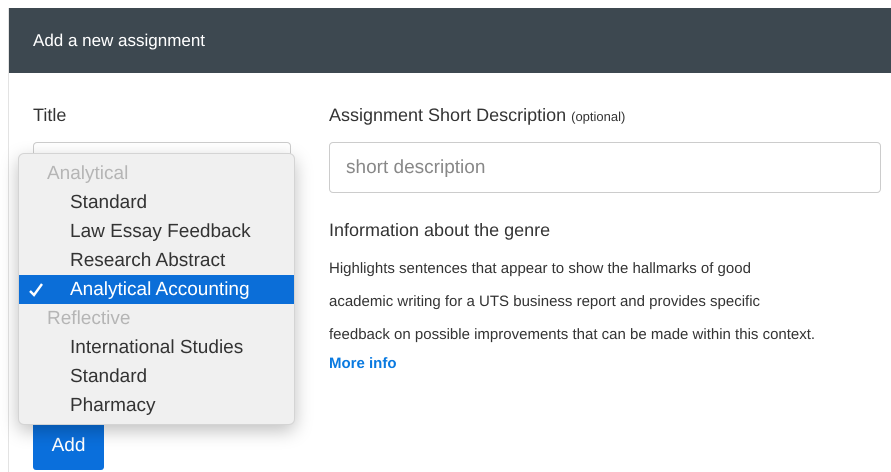  What do you see at coordinates (68, 446) in the screenshot?
I see `add-button: Add` at bounding box center [68, 446].